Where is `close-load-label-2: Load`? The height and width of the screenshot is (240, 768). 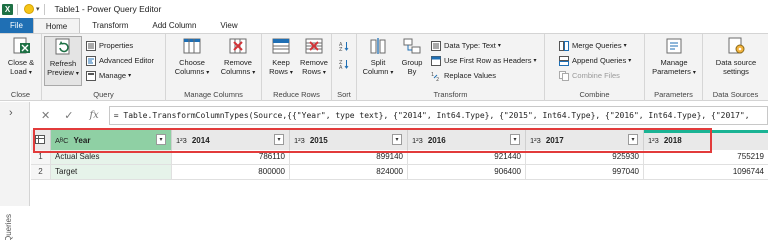
close-load-label-2: Load is located at coordinates (18, 71).